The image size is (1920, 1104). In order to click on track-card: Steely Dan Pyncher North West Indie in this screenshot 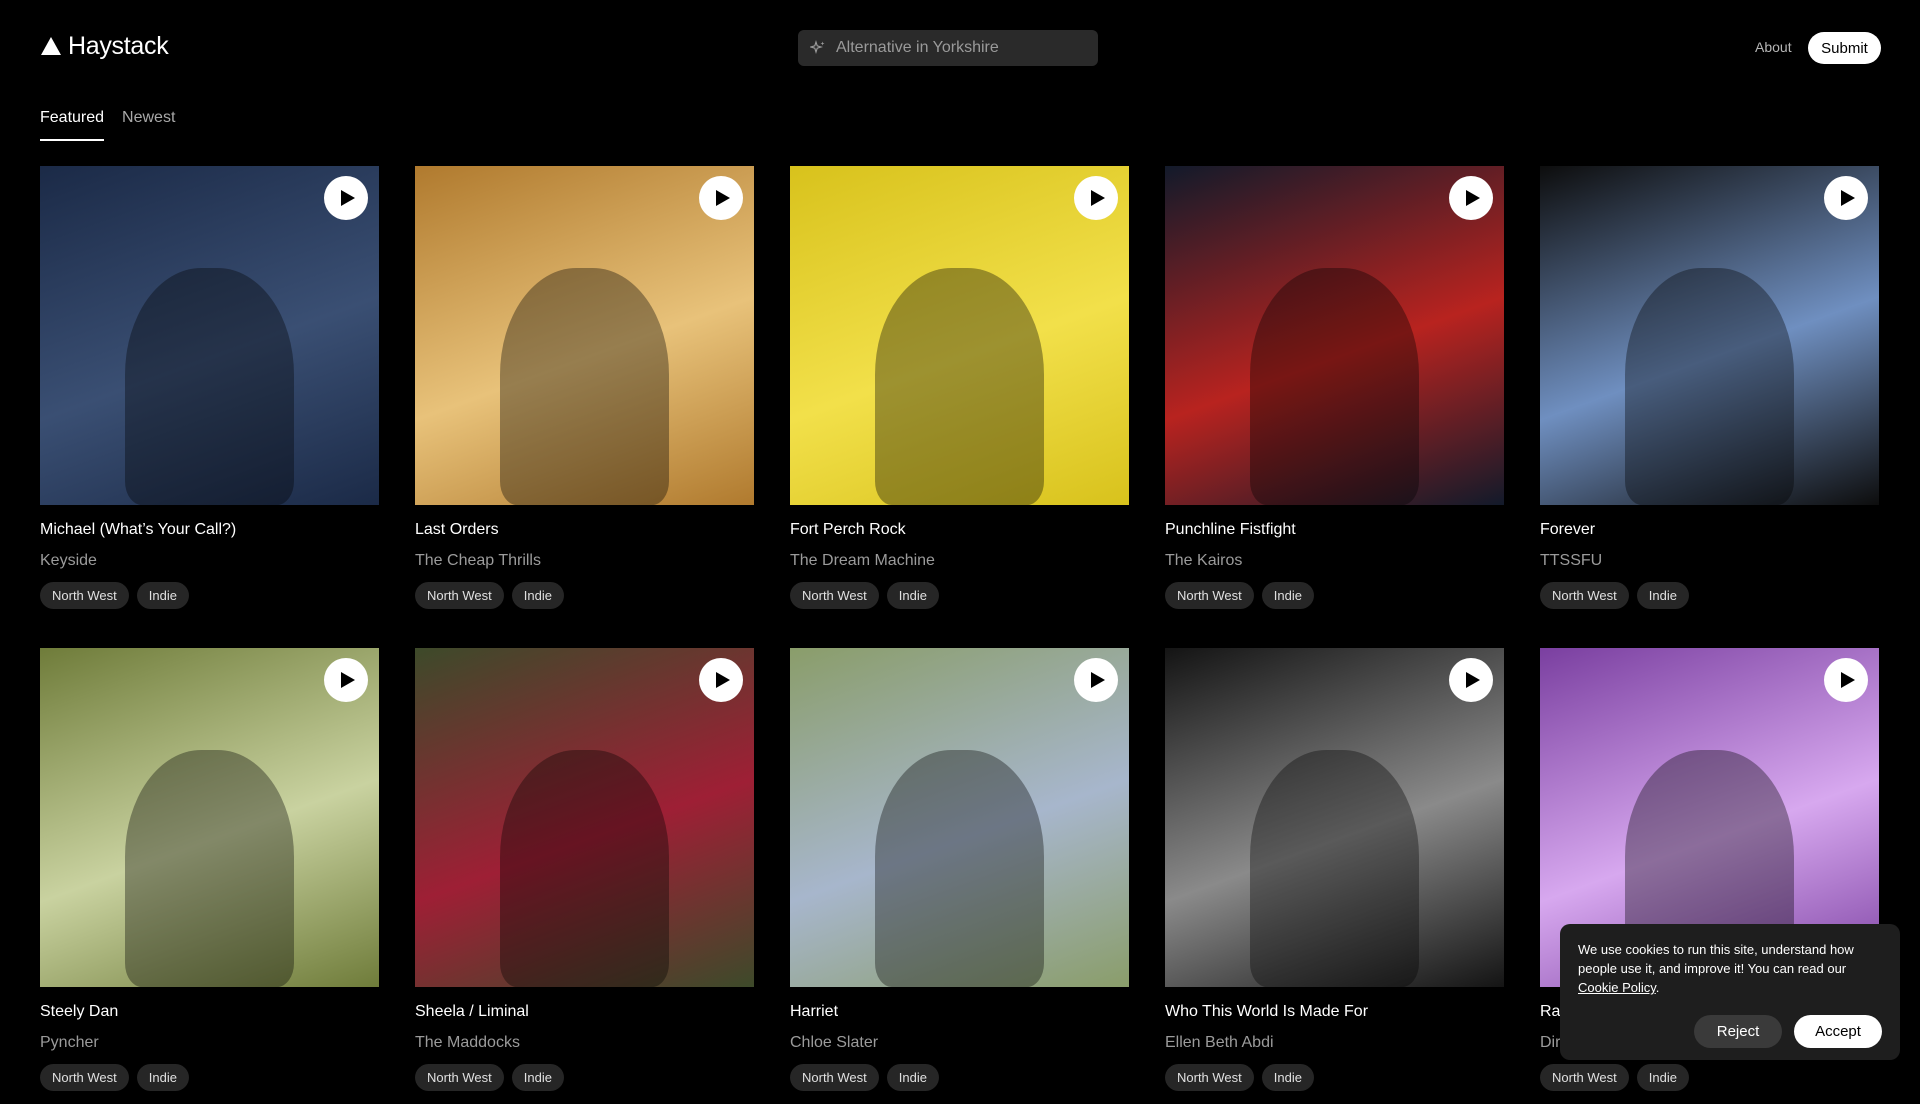, I will do `click(209, 876)`.